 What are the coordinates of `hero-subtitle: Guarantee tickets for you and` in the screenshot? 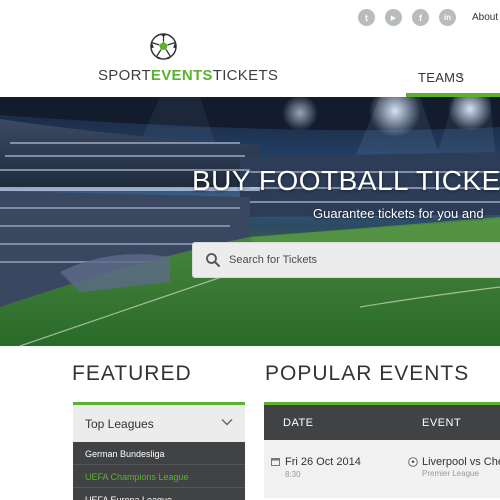 It's located at (398, 213).